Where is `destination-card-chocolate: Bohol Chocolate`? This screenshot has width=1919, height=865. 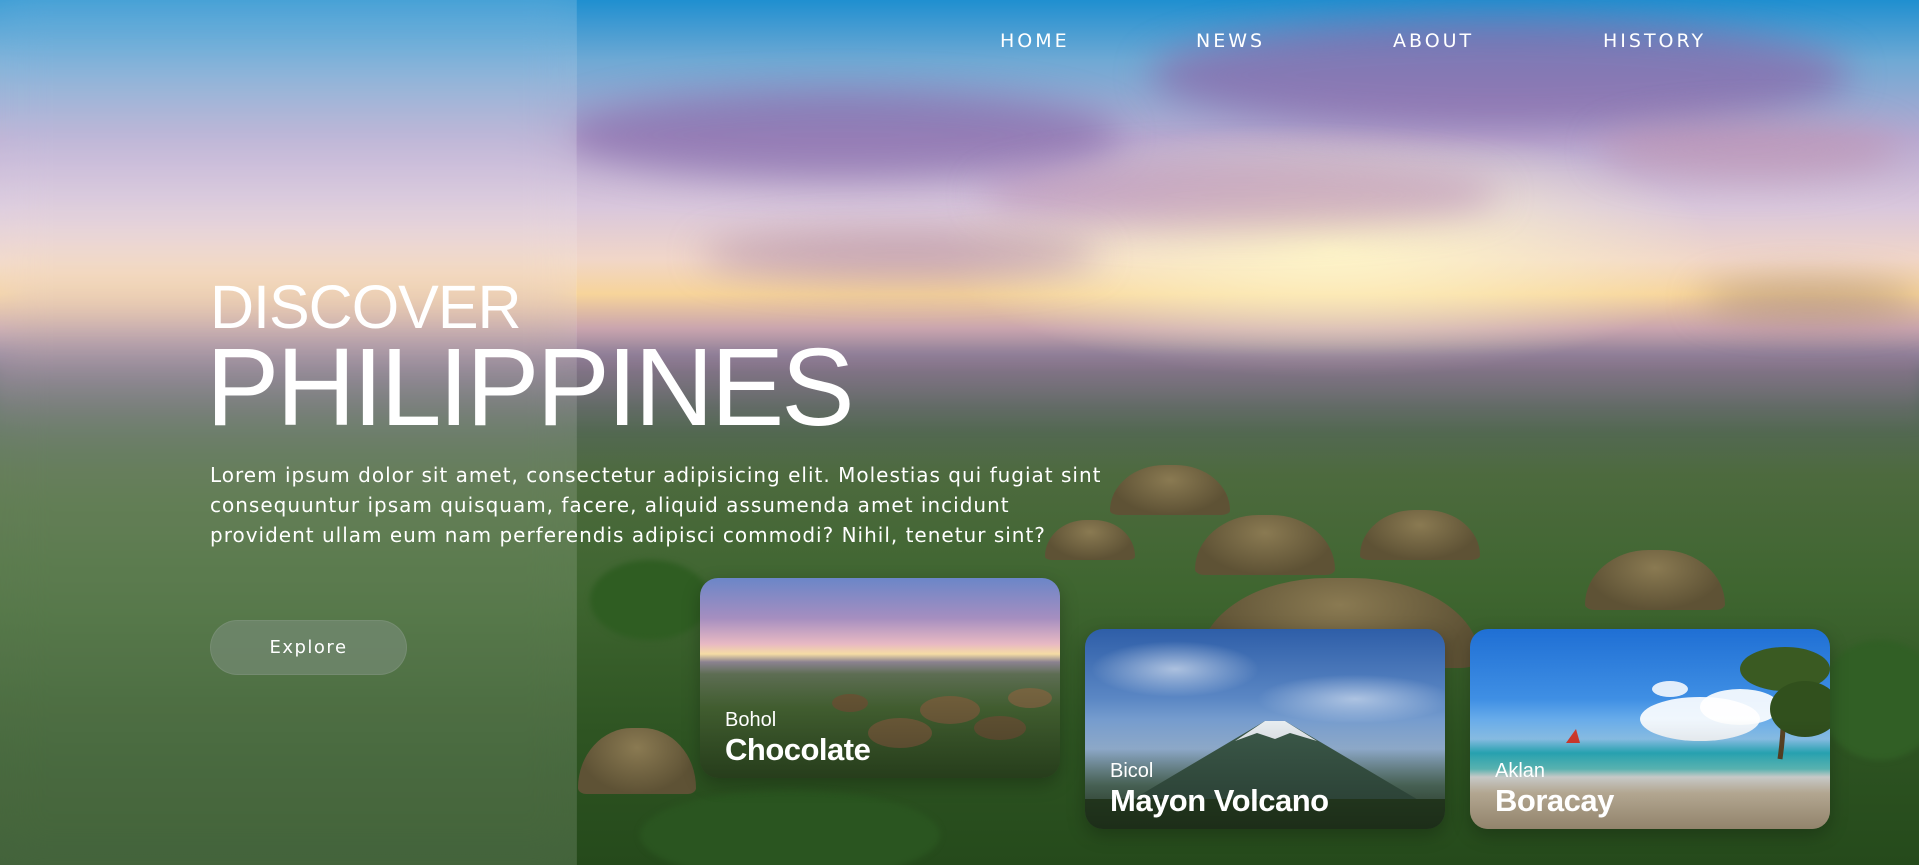
destination-card-chocolate: Bohol Chocolate is located at coordinates (880, 678).